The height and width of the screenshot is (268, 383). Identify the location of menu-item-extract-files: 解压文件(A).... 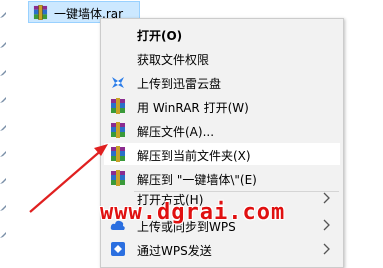
(222, 130).